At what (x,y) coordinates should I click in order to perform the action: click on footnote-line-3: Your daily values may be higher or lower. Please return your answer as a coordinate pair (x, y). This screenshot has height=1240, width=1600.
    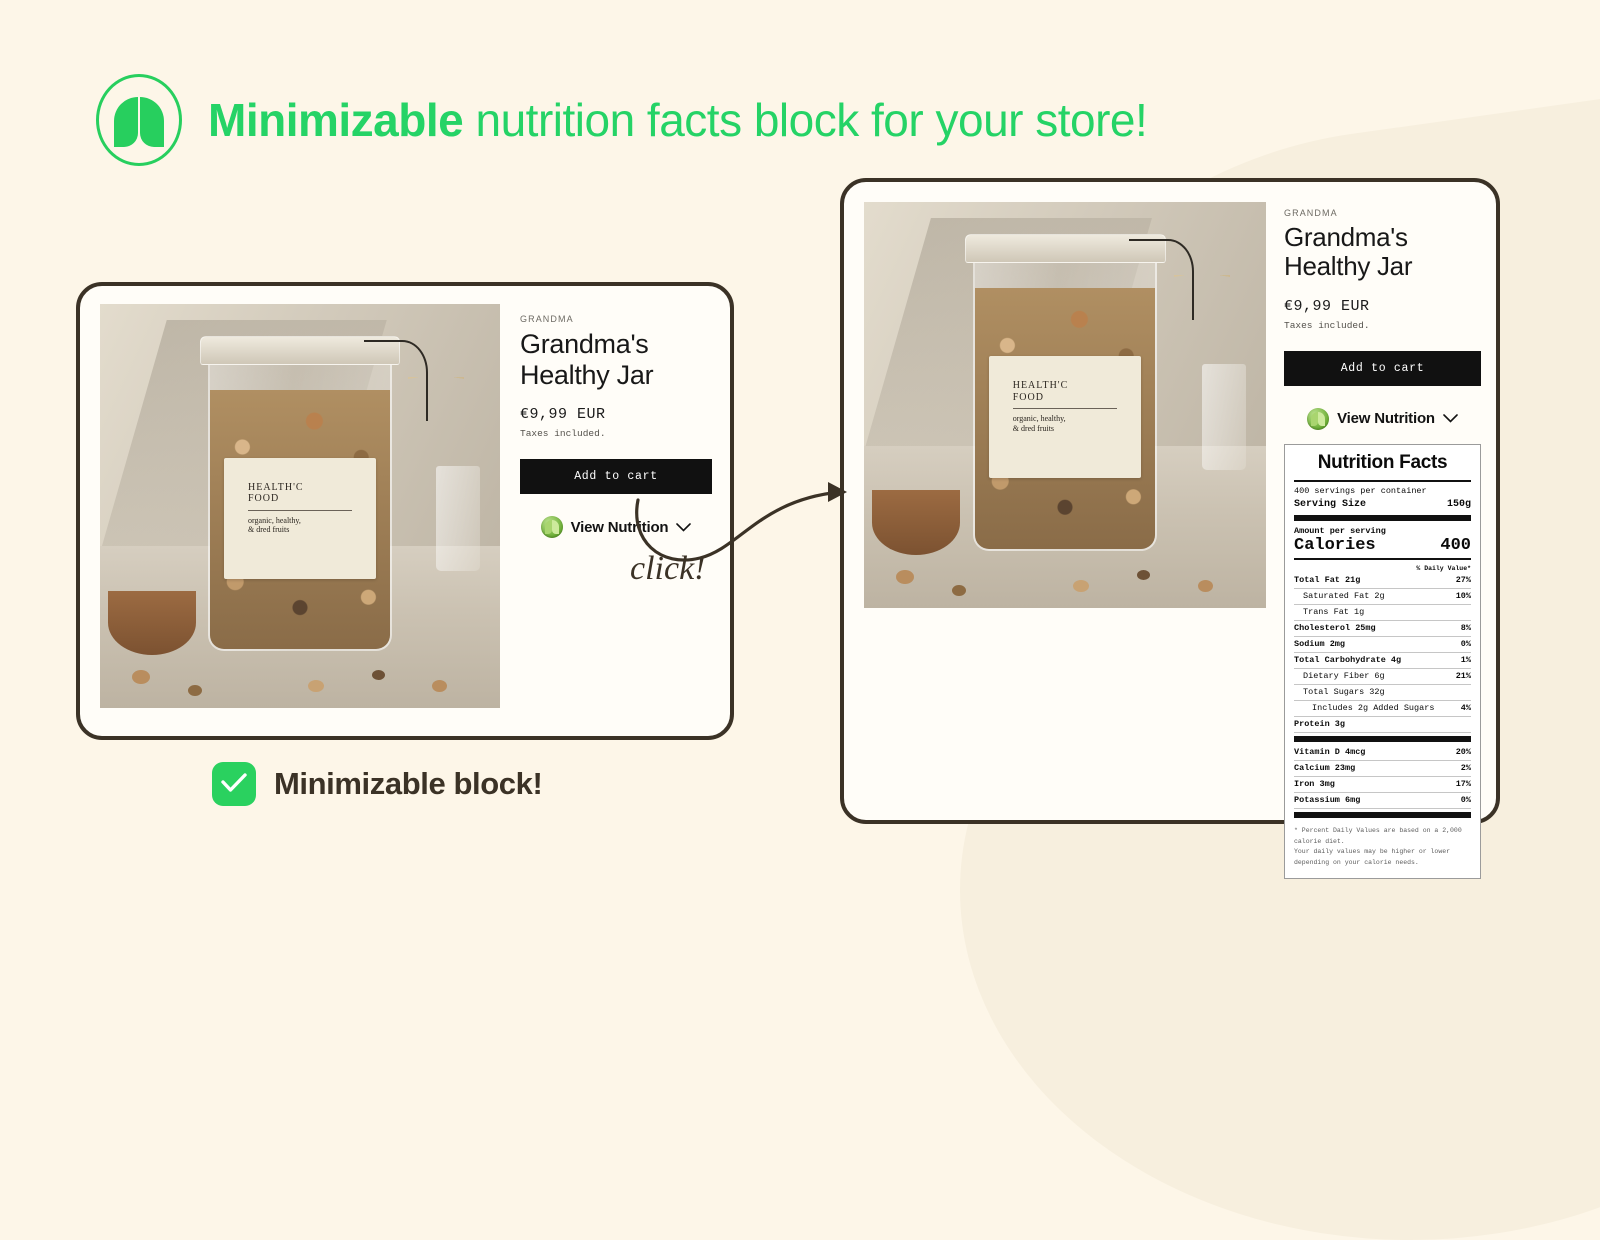
    Looking at the image, I should click on (1372, 852).